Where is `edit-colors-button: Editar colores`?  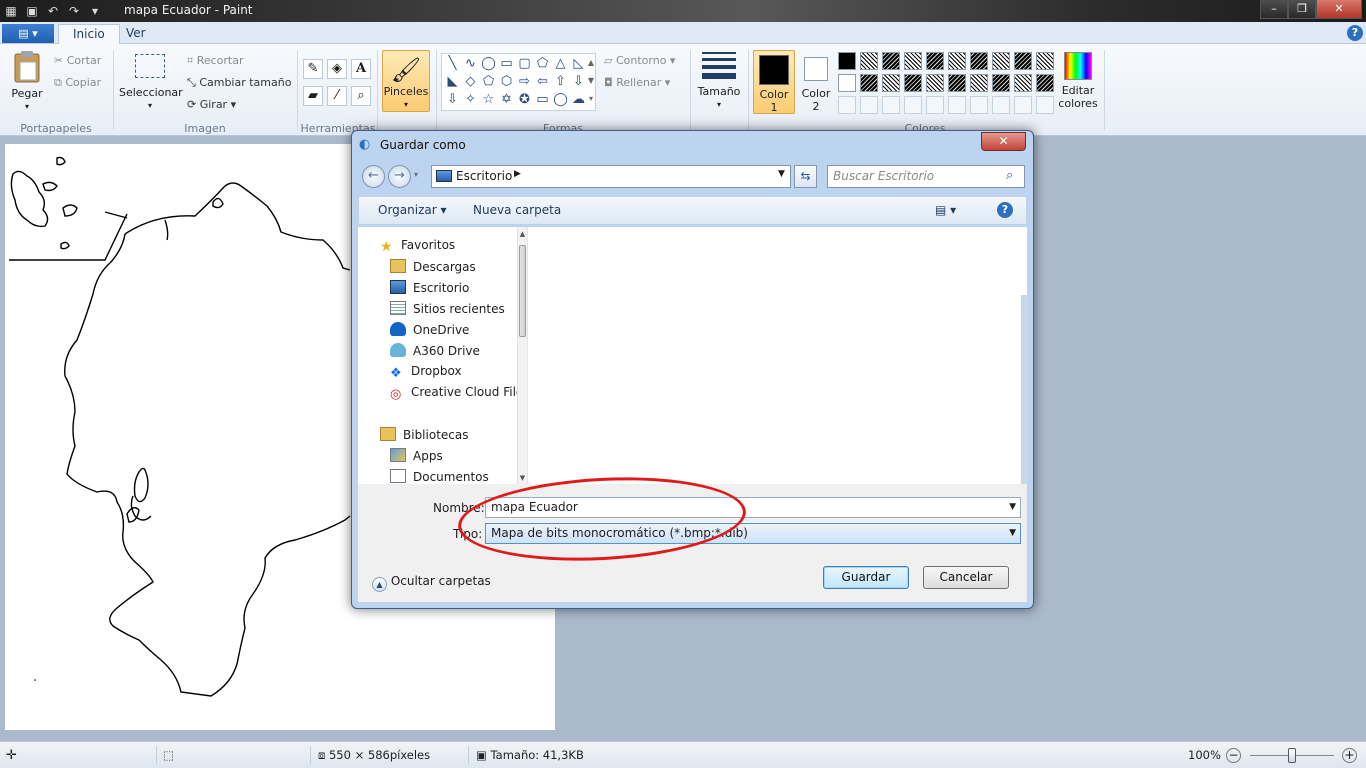
edit-colors-button: Editar colores is located at coordinates (1078, 81).